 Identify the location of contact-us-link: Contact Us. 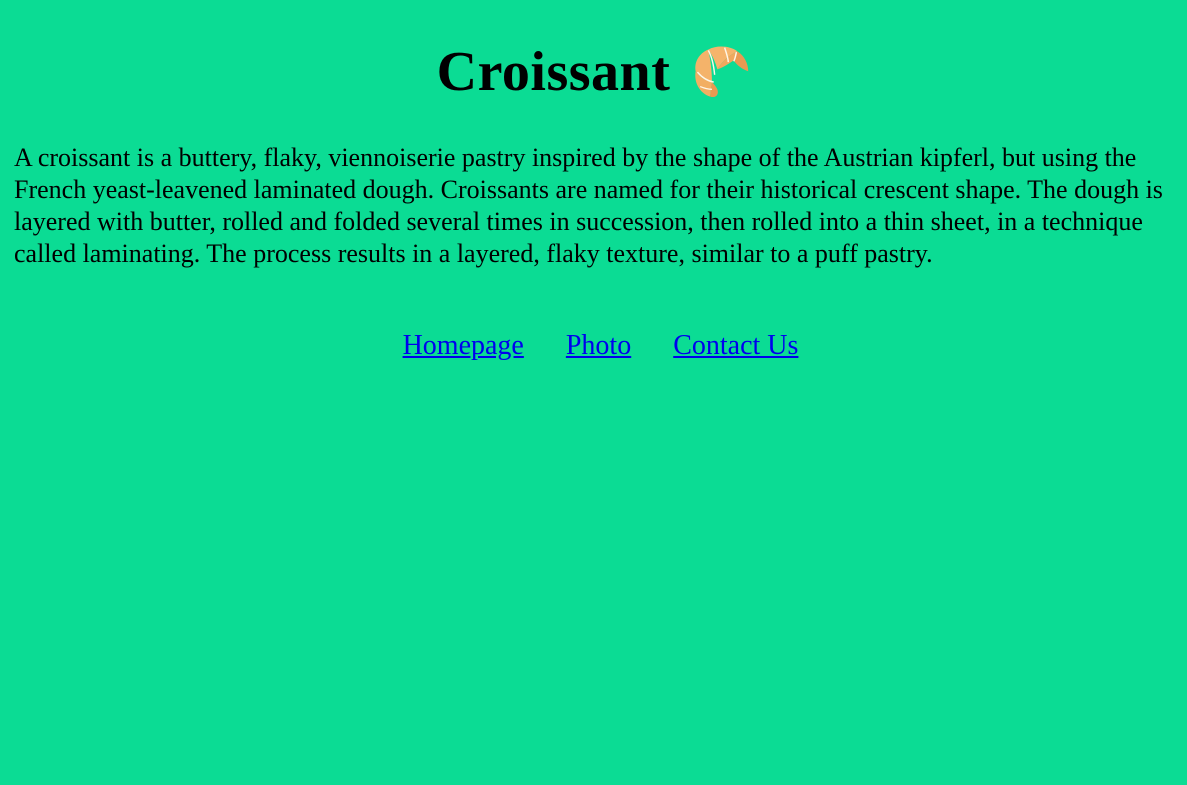
(735, 346).